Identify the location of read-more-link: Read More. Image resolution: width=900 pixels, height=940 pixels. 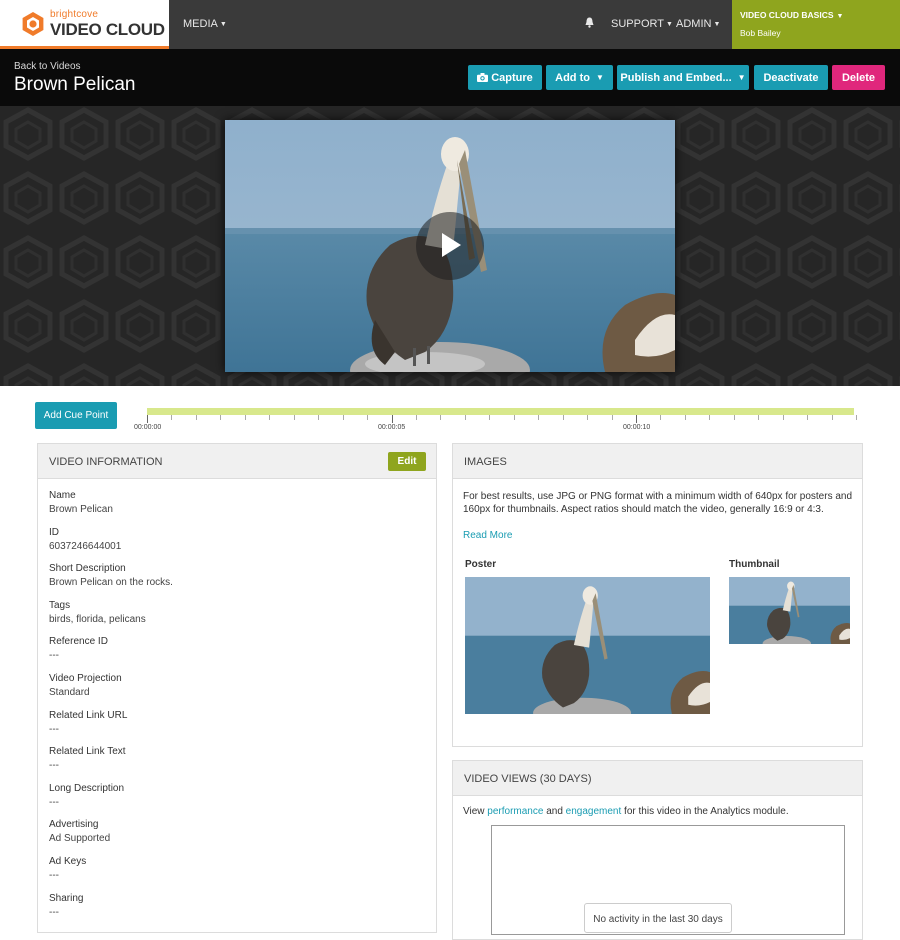
(487, 535).